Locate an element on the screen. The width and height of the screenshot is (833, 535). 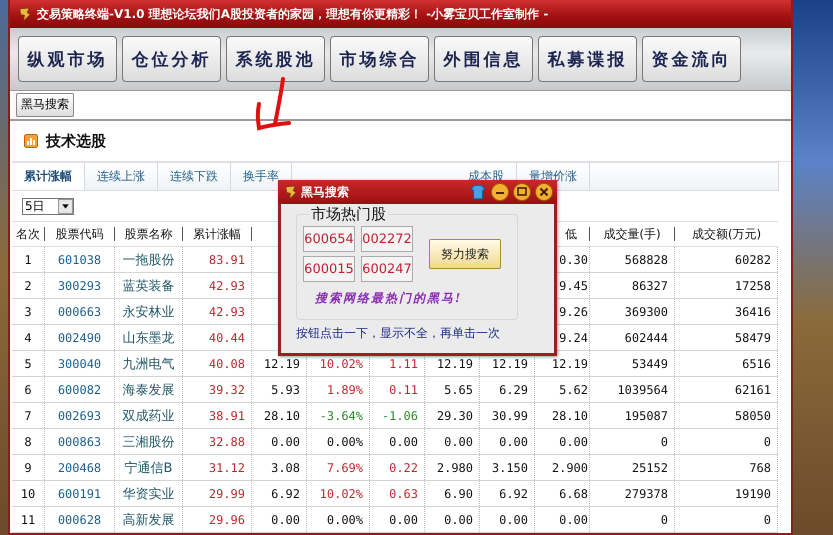
code-cell: 600191 is located at coordinates (80, 493).